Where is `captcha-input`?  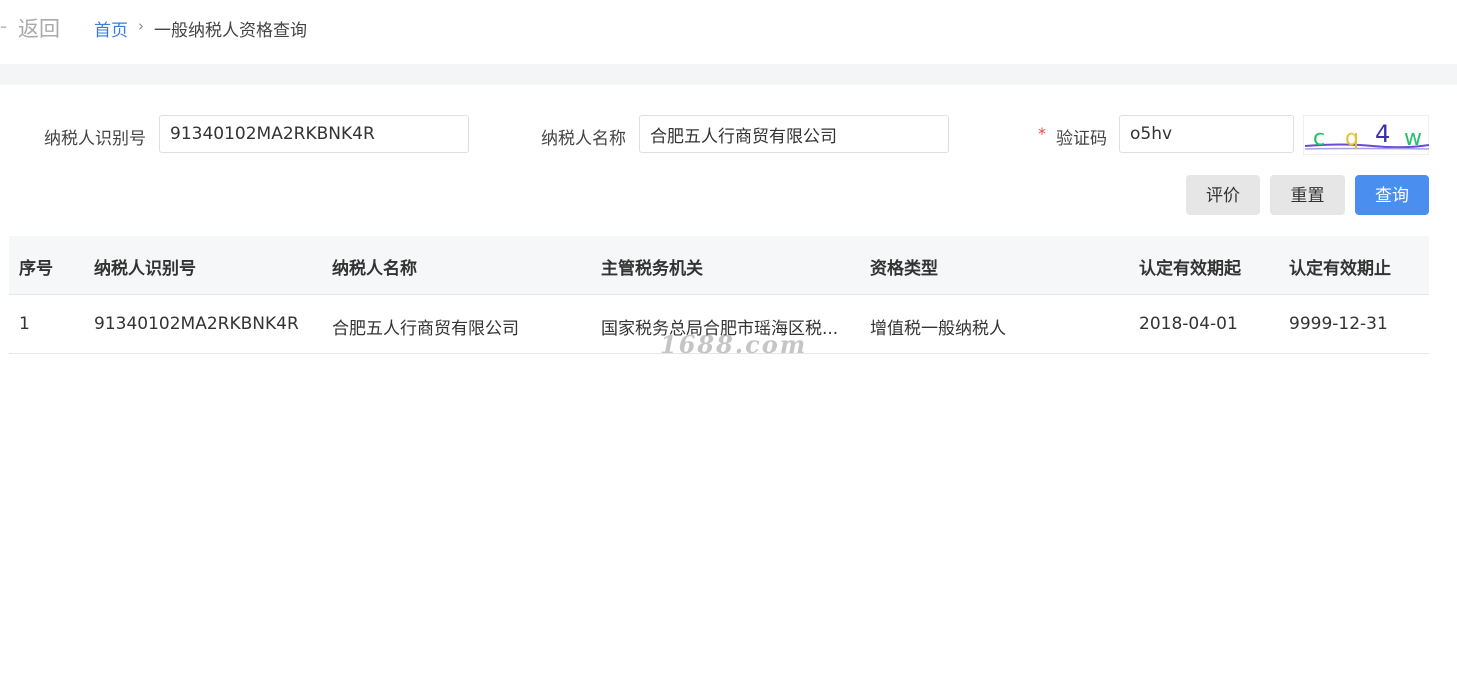 captcha-input is located at coordinates (1206, 134).